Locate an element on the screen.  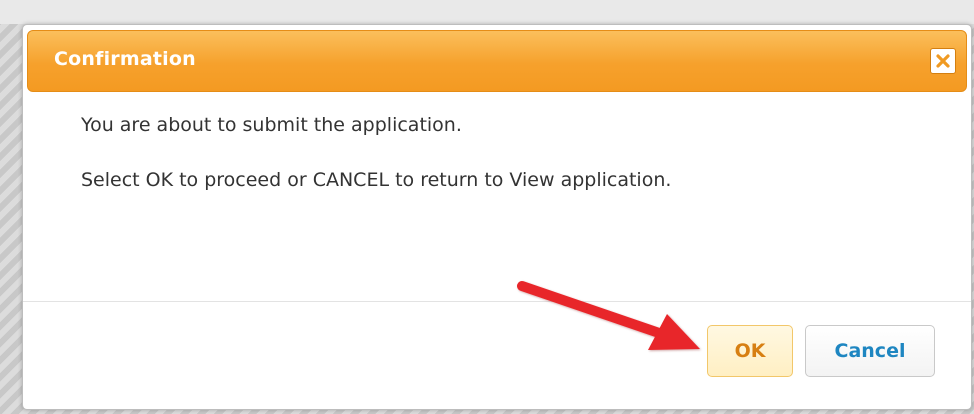
footer-divider is located at coordinates (497, 301).